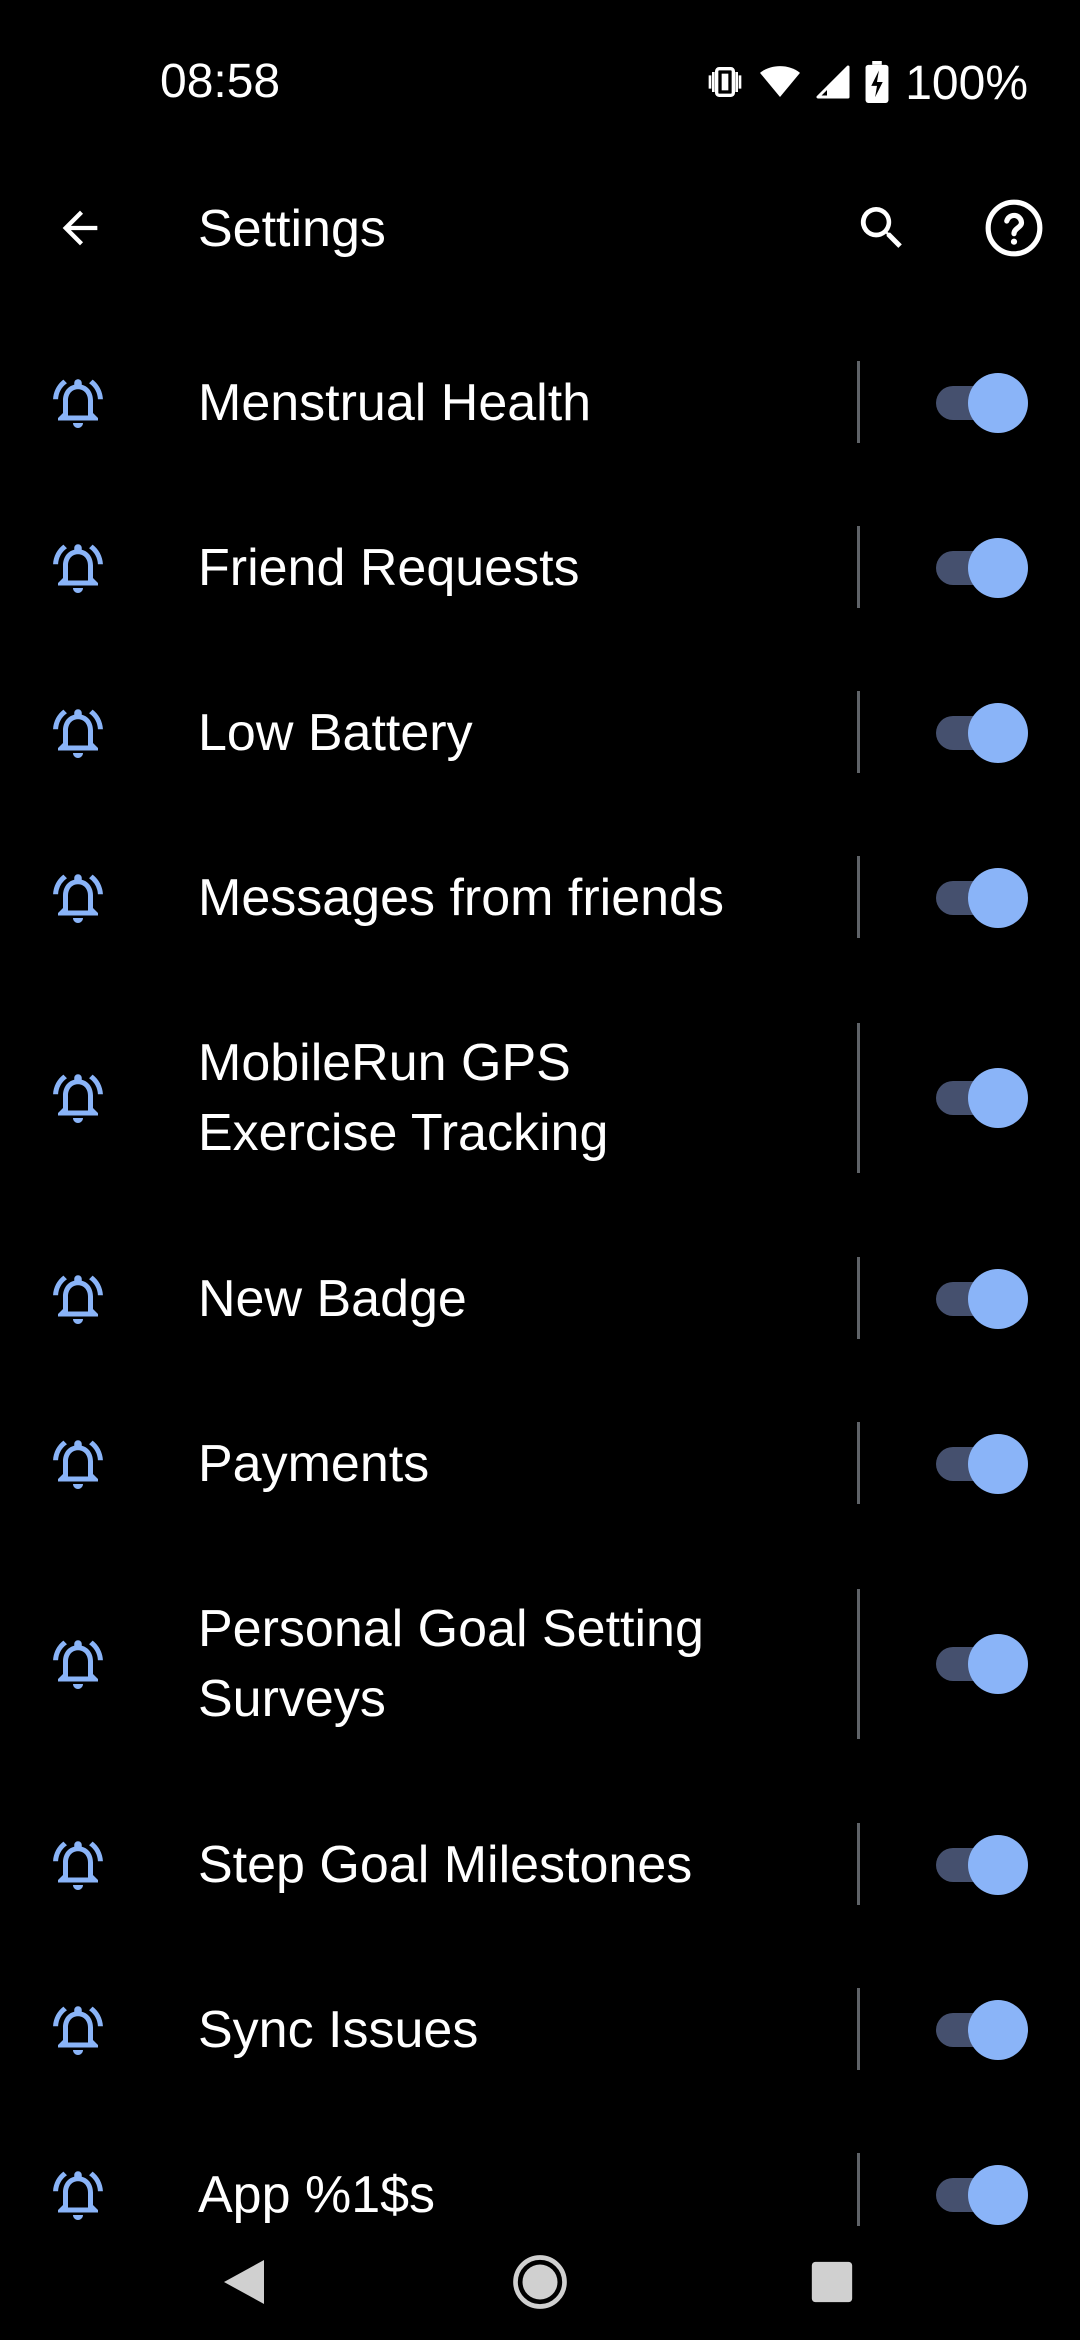 The image size is (1080, 2340). I want to click on search-button, so click(882, 230).